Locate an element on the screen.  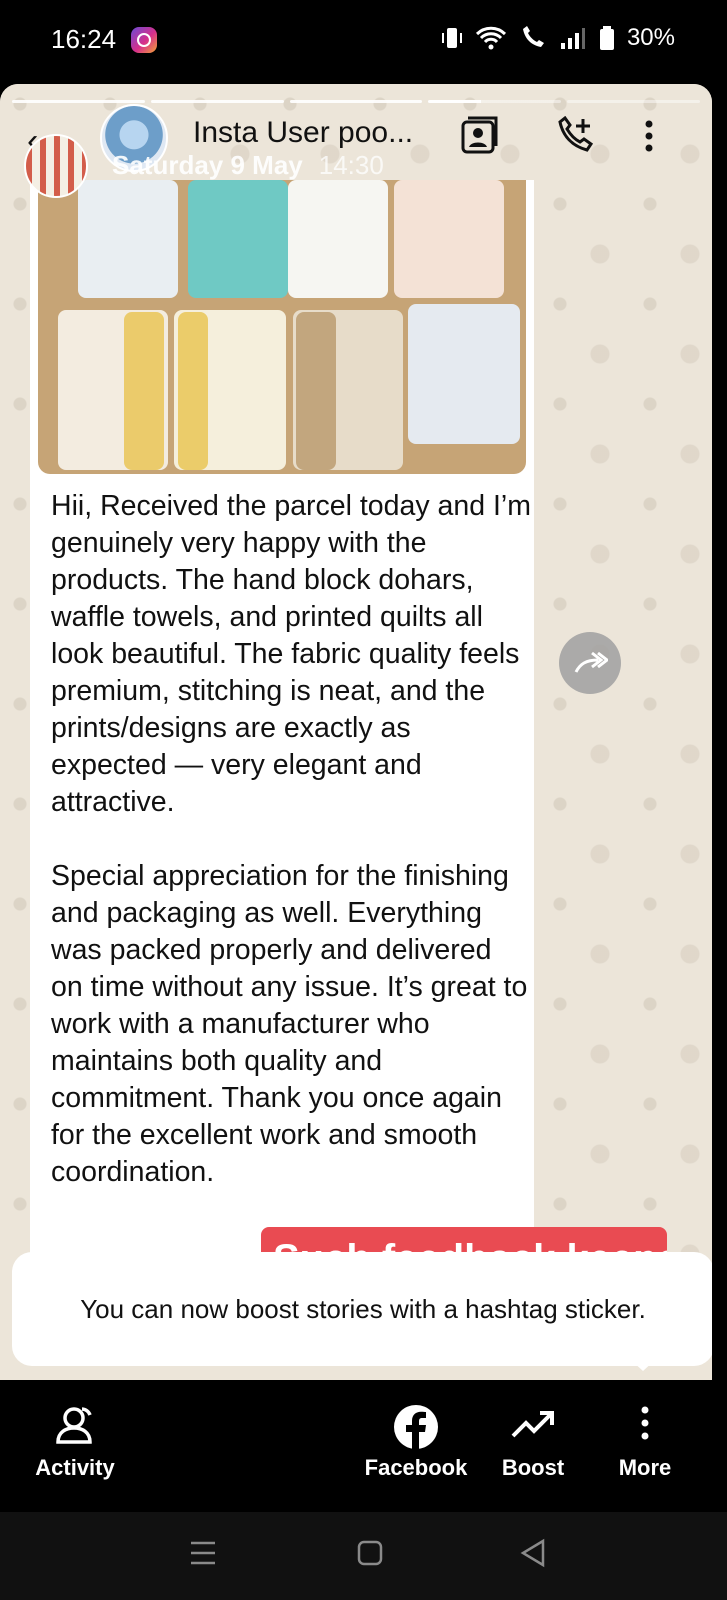
facebook-icon is located at coordinates (416, 1429).